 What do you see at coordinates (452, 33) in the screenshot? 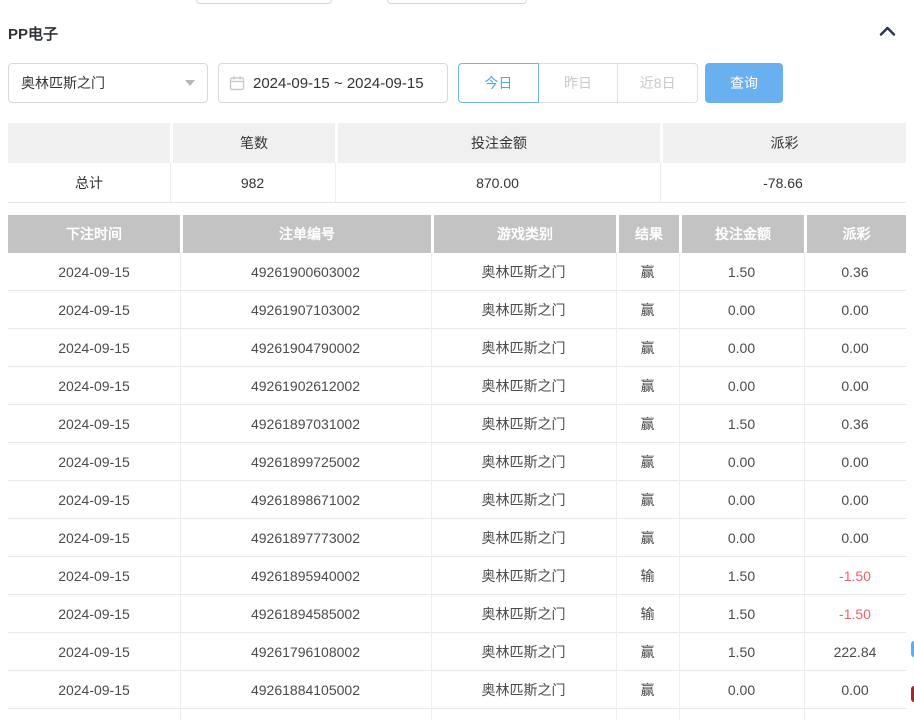
I see `panel-header: PP电子` at bounding box center [452, 33].